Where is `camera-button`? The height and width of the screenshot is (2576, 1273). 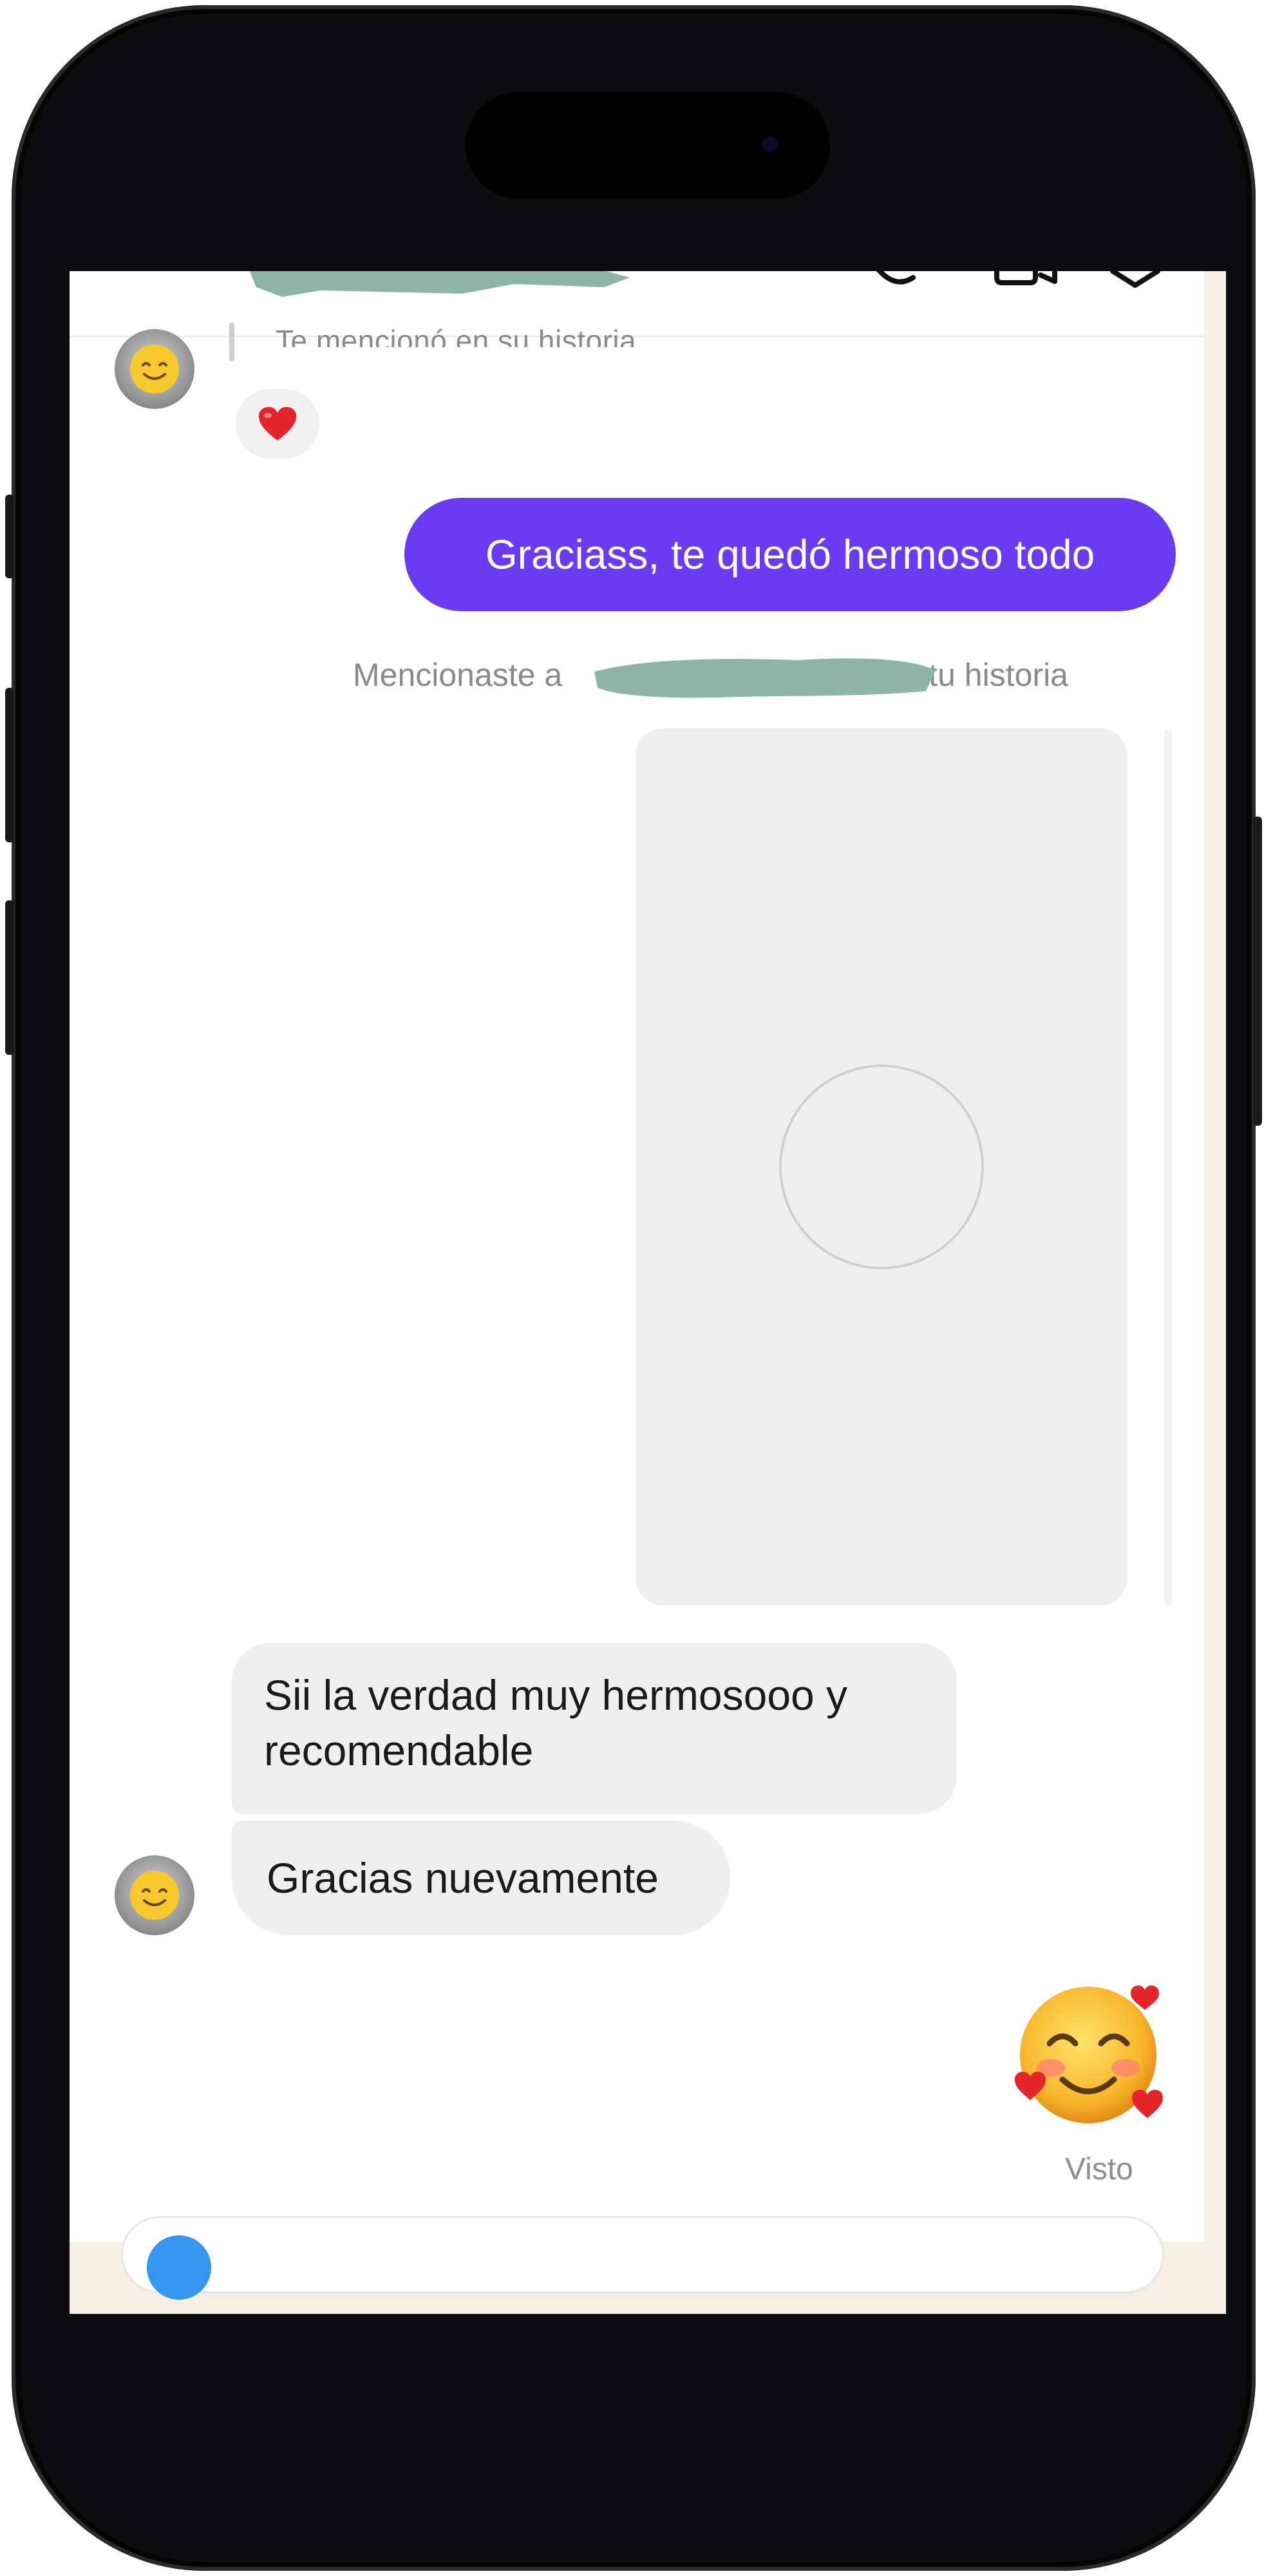 camera-button is located at coordinates (179, 2267).